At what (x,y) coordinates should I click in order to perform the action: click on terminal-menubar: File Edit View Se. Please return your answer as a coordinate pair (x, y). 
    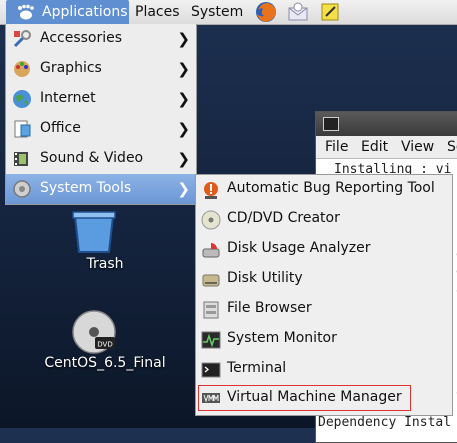
    Looking at the image, I should click on (386, 147).